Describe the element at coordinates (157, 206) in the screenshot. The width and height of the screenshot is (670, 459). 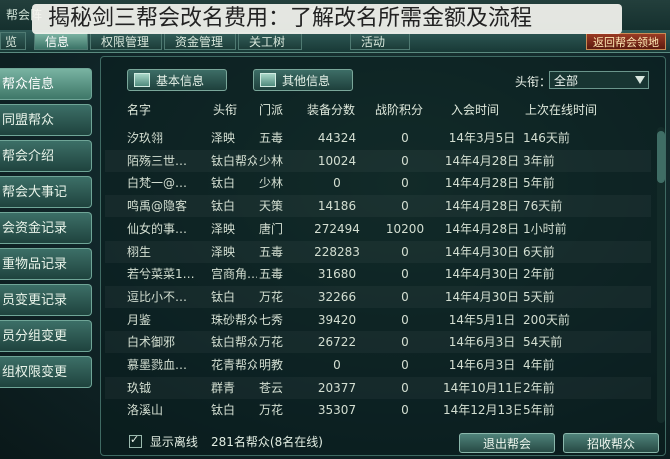
I see `cell-name: 鸣禹@隐客` at that location.